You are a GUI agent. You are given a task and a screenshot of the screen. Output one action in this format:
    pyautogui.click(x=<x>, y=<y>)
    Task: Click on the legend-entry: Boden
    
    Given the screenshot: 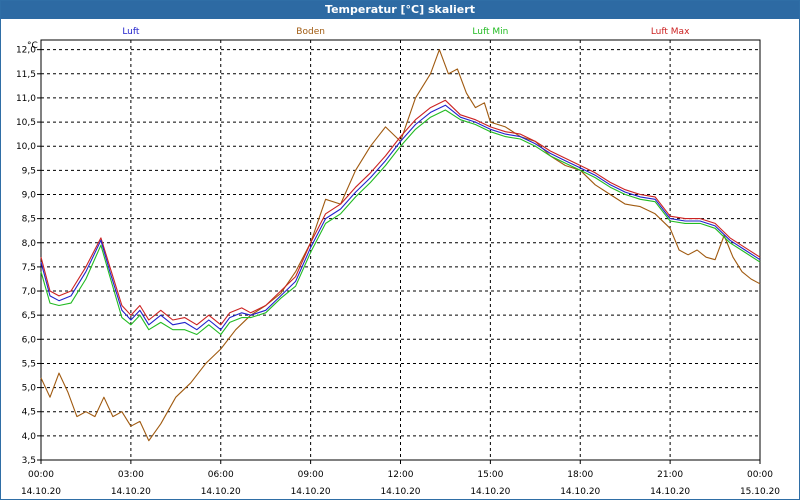 What is the action you would take?
    pyautogui.click(x=310, y=32)
    